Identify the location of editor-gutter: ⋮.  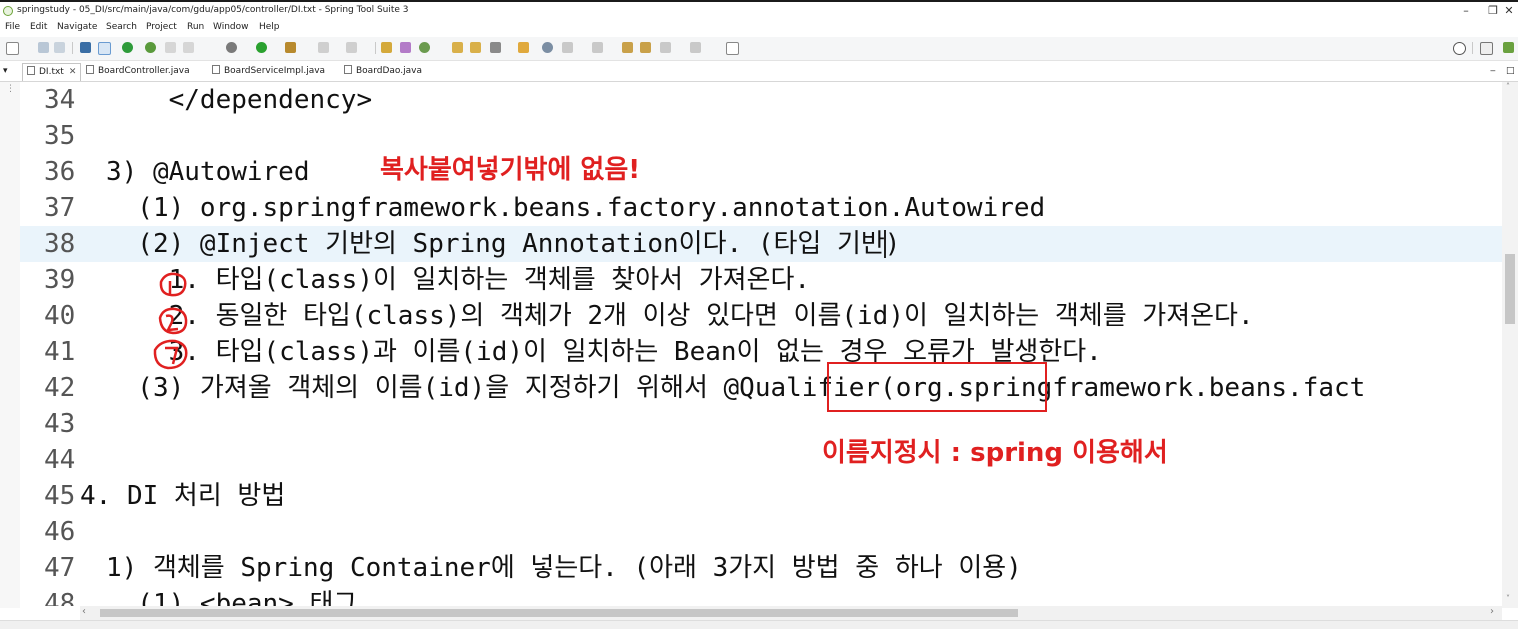
(10, 345).